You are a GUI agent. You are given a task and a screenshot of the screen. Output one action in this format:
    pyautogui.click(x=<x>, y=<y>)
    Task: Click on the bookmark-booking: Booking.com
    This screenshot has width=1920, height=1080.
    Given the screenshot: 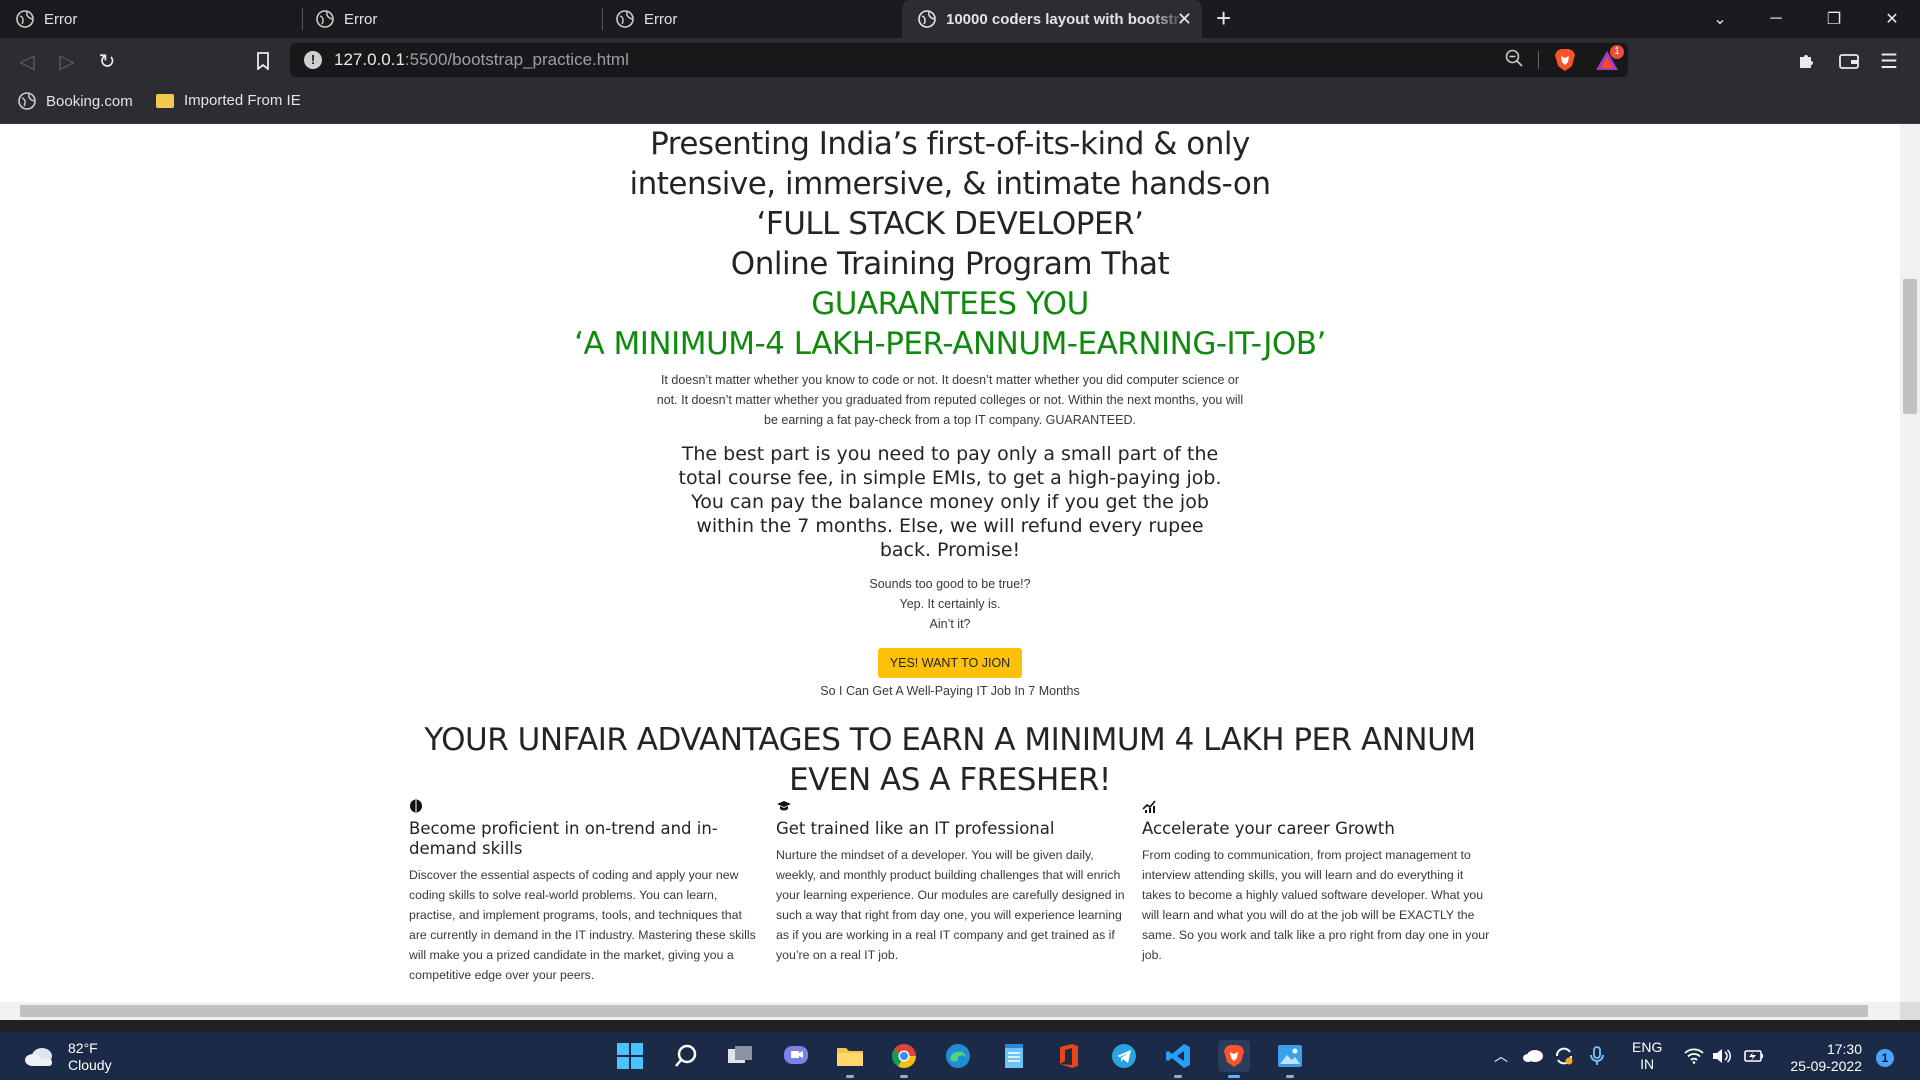 What is the action you would take?
    pyautogui.click(x=75, y=101)
    